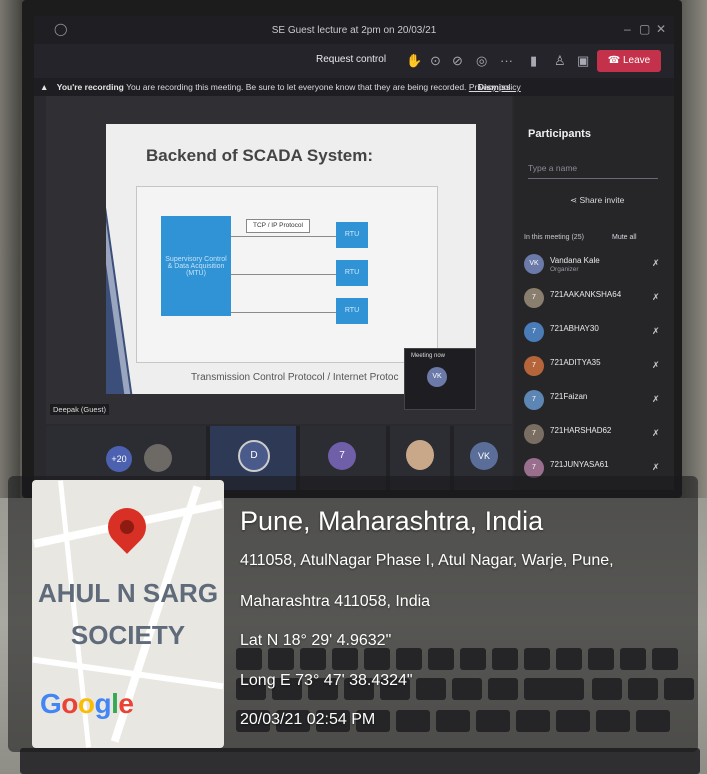 The width and height of the screenshot is (707, 774). Describe the element at coordinates (428, 356) in the screenshot. I see `mini-window-title: Meeting now` at that location.